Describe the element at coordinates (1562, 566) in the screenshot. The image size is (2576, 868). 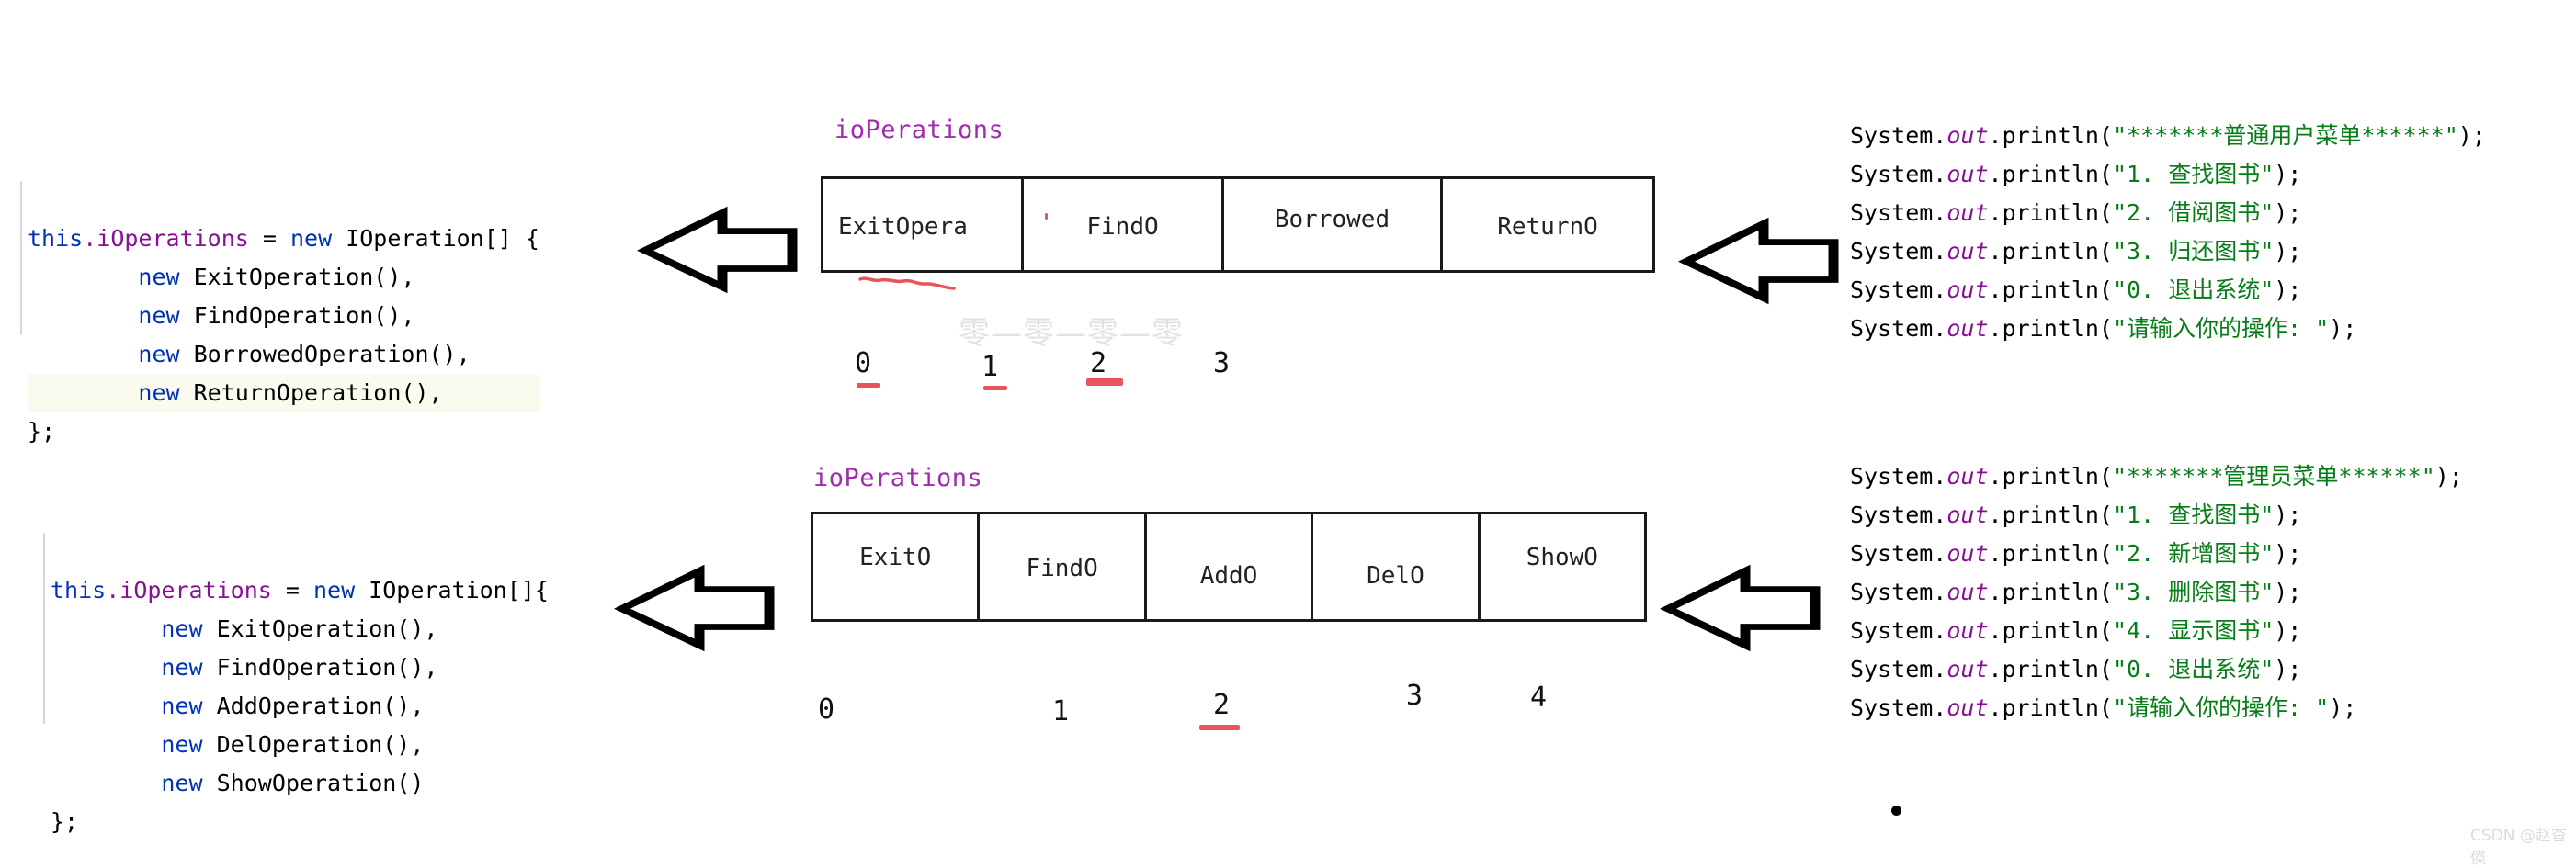
I see `array-cell: ShowO` at that location.